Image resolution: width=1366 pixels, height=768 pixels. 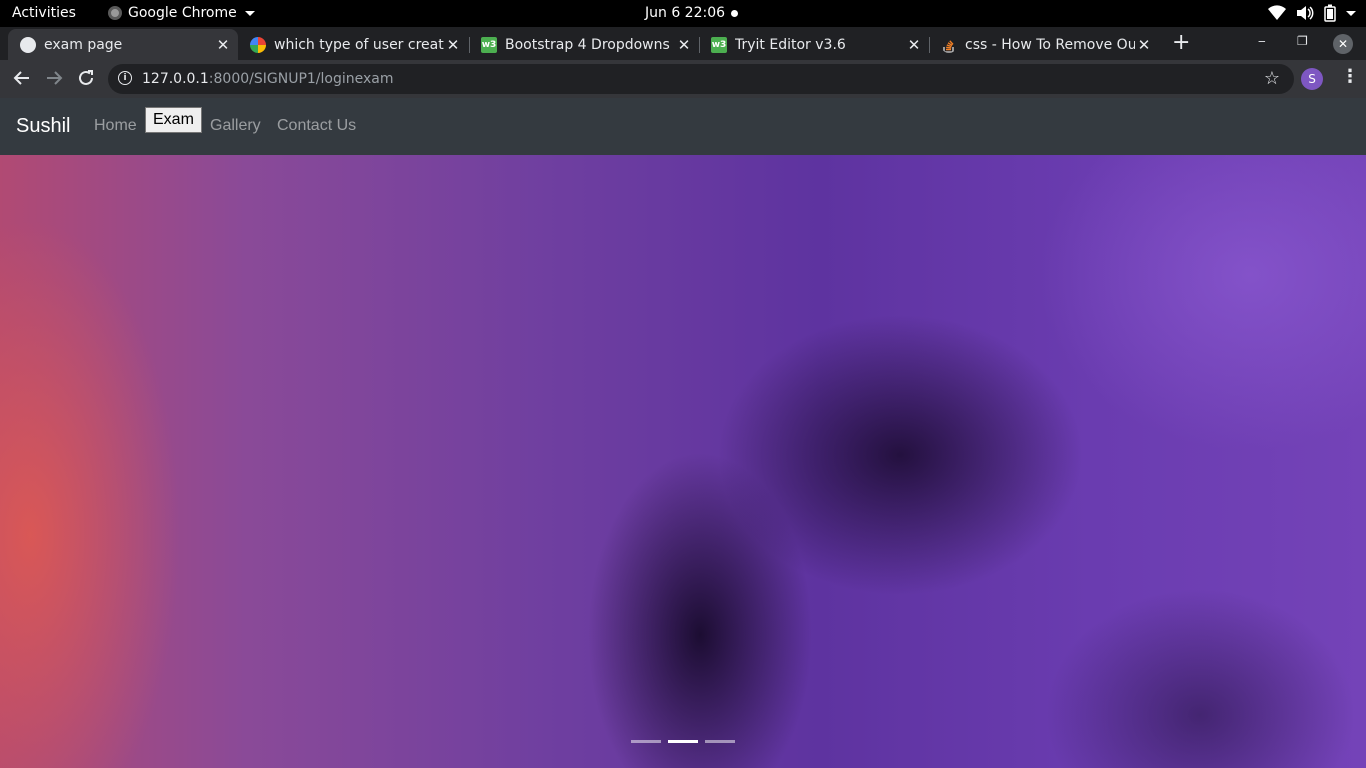 What do you see at coordinates (1050, 44) in the screenshot?
I see `tab-title: css - How To Remove Ou` at bounding box center [1050, 44].